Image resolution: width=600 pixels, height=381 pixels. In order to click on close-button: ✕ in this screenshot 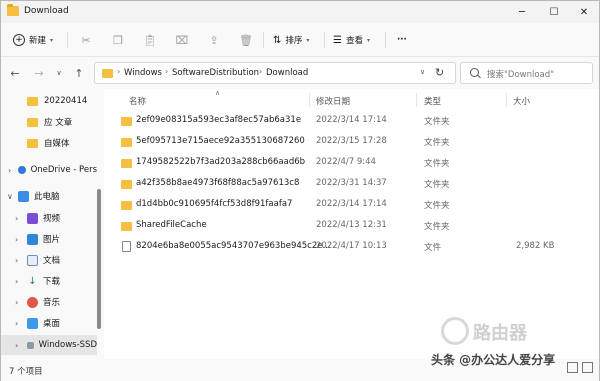, I will do `click(583, 12)`.